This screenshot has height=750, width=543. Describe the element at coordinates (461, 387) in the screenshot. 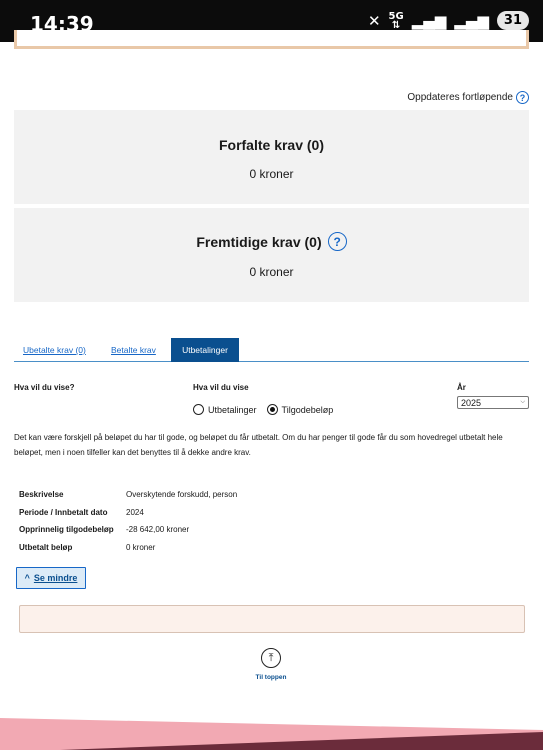

I see `year-label: År` at that location.